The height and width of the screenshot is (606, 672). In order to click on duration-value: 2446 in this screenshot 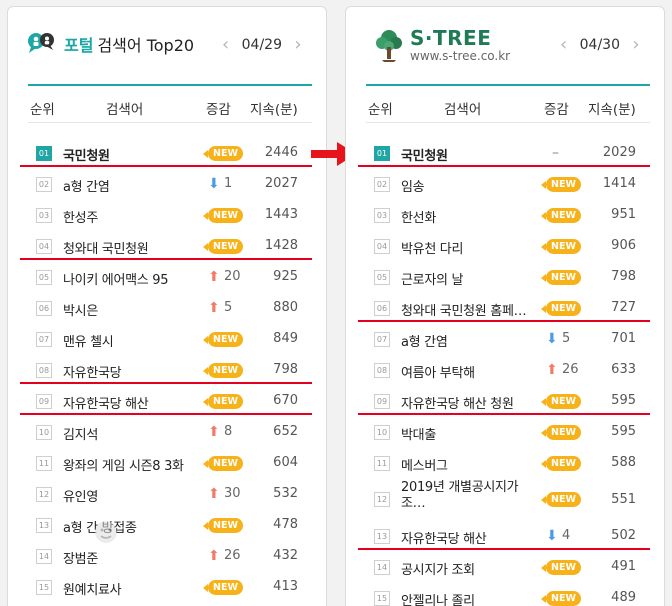, I will do `click(281, 152)`.